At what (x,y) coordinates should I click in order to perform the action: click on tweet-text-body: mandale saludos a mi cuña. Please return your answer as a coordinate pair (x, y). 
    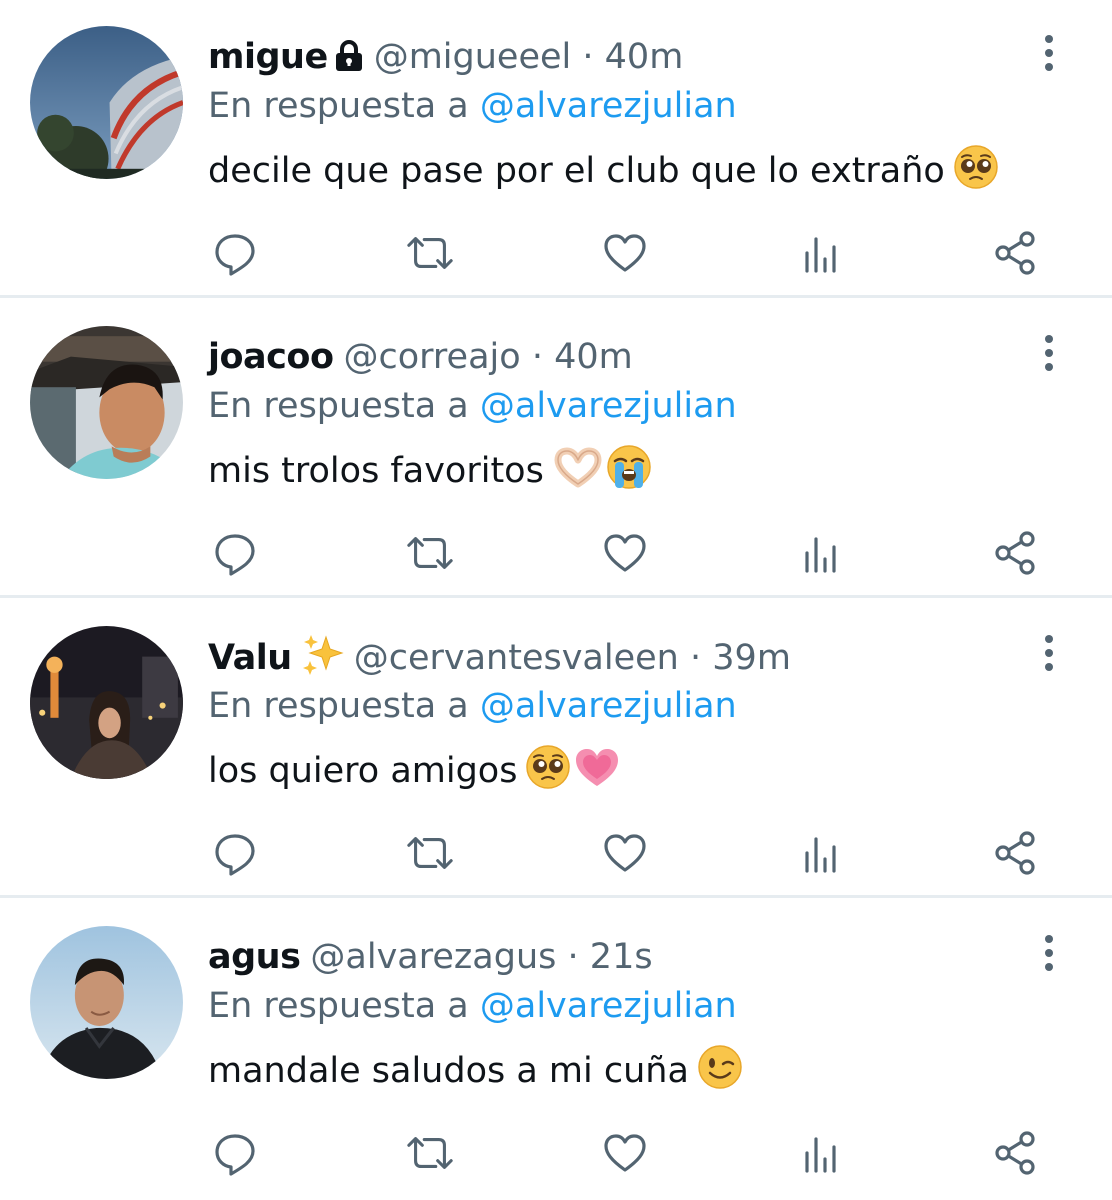
    Looking at the image, I should click on (448, 1071).